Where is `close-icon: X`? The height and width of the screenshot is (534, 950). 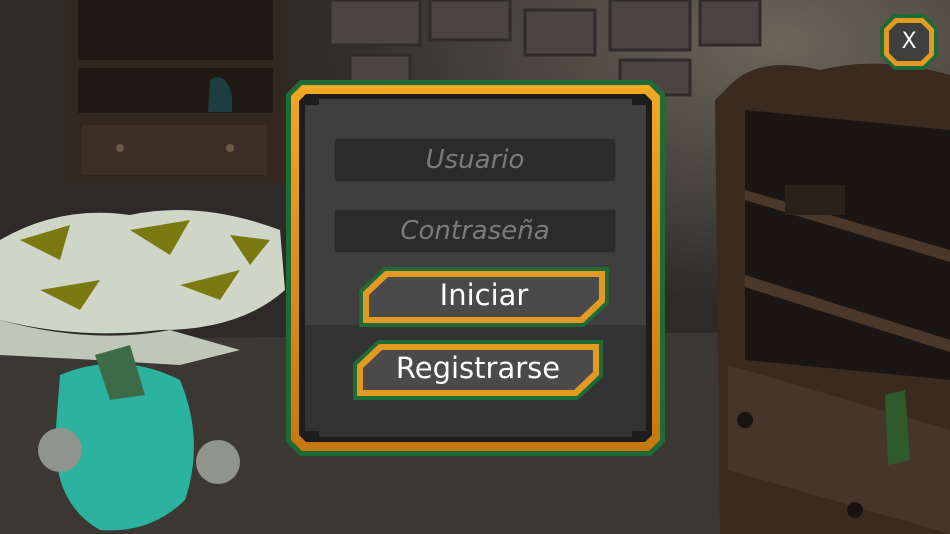
close-icon: X is located at coordinates (909, 41).